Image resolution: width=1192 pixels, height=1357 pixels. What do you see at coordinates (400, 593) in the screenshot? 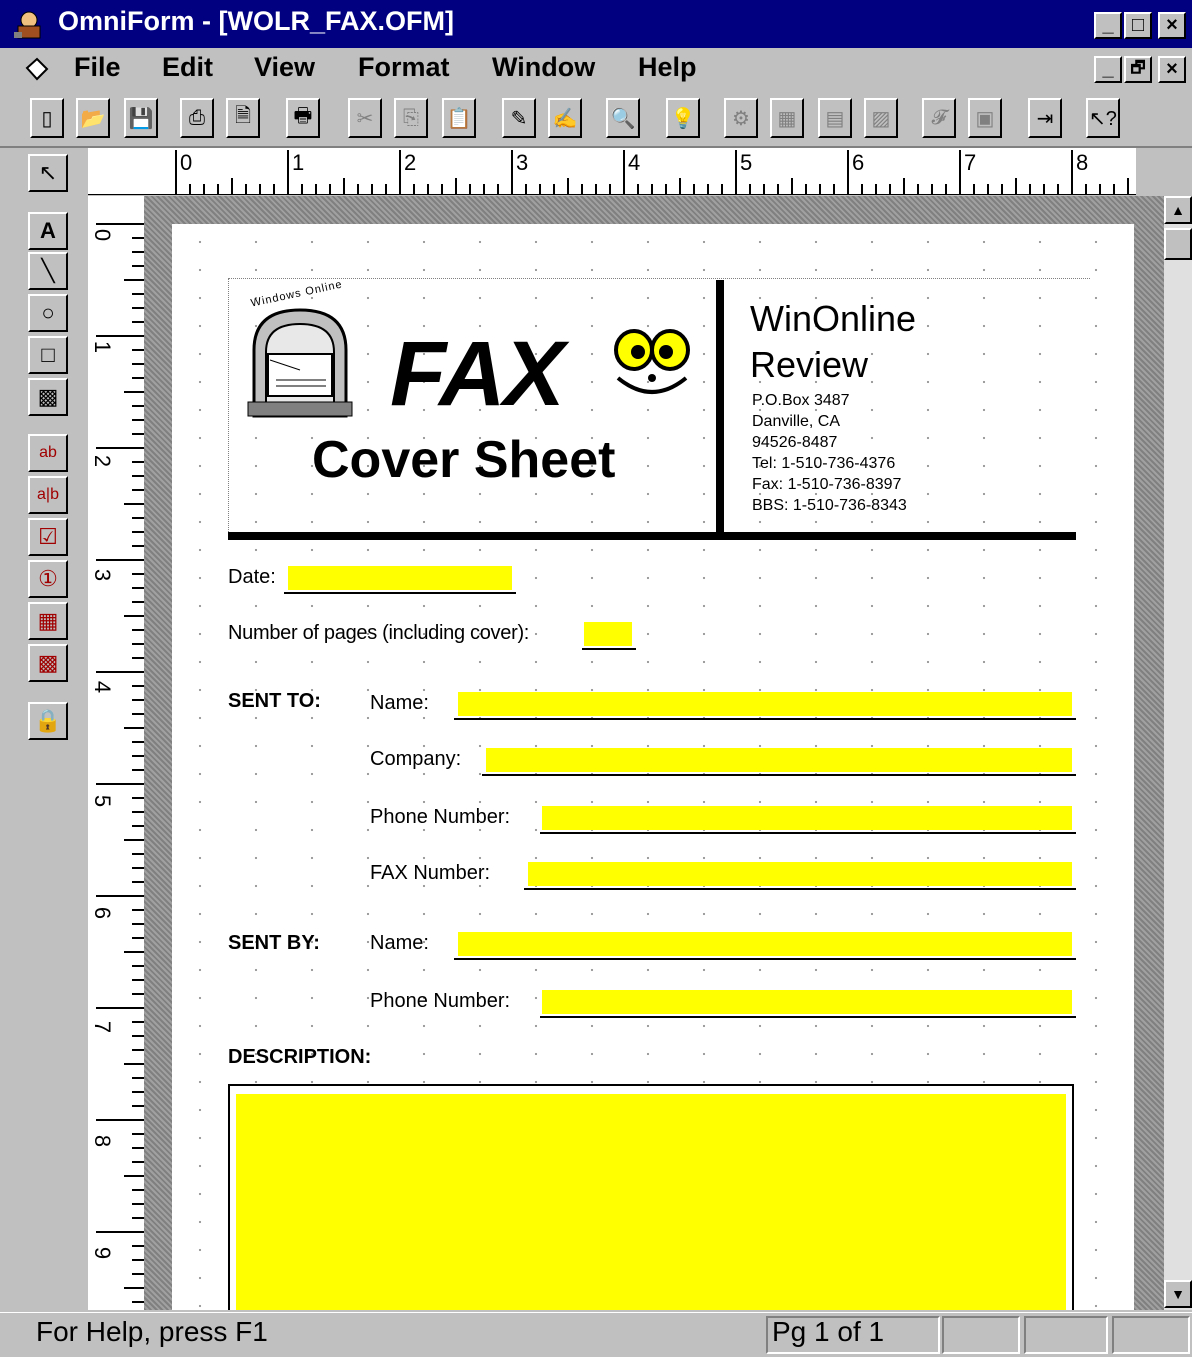
I see `date-underline` at bounding box center [400, 593].